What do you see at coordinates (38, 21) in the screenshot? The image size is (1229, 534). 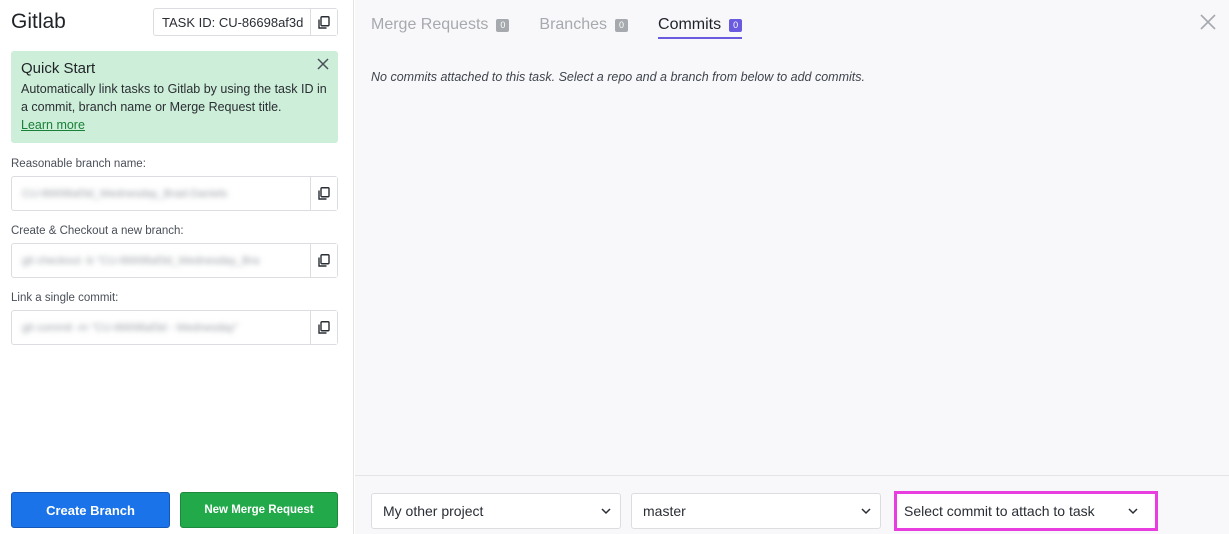 I see `app-title: Gitlab` at bounding box center [38, 21].